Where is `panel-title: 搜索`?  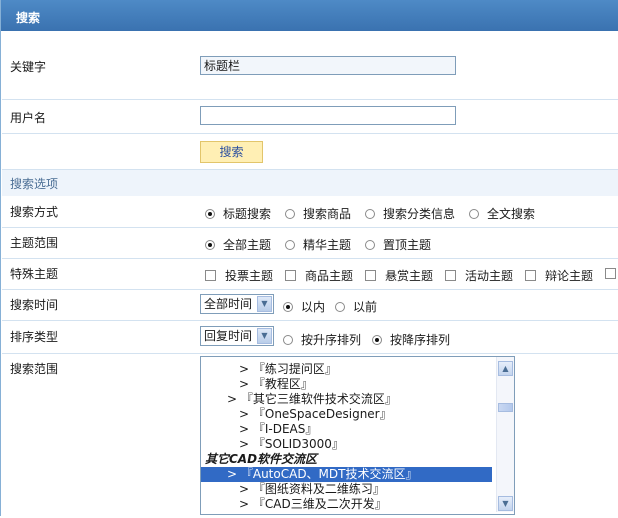
panel-title: 搜索 is located at coordinates (28, 18).